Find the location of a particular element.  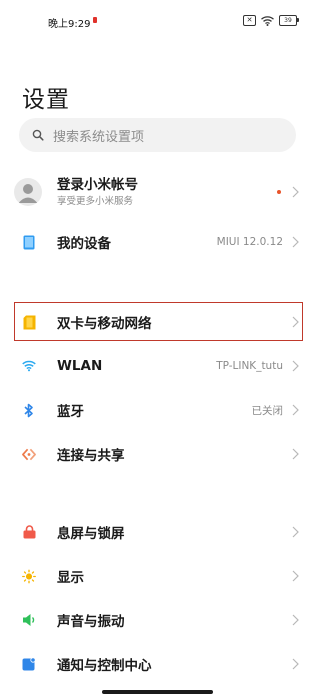

x-box-icon: ✕ is located at coordinates (249, 20).